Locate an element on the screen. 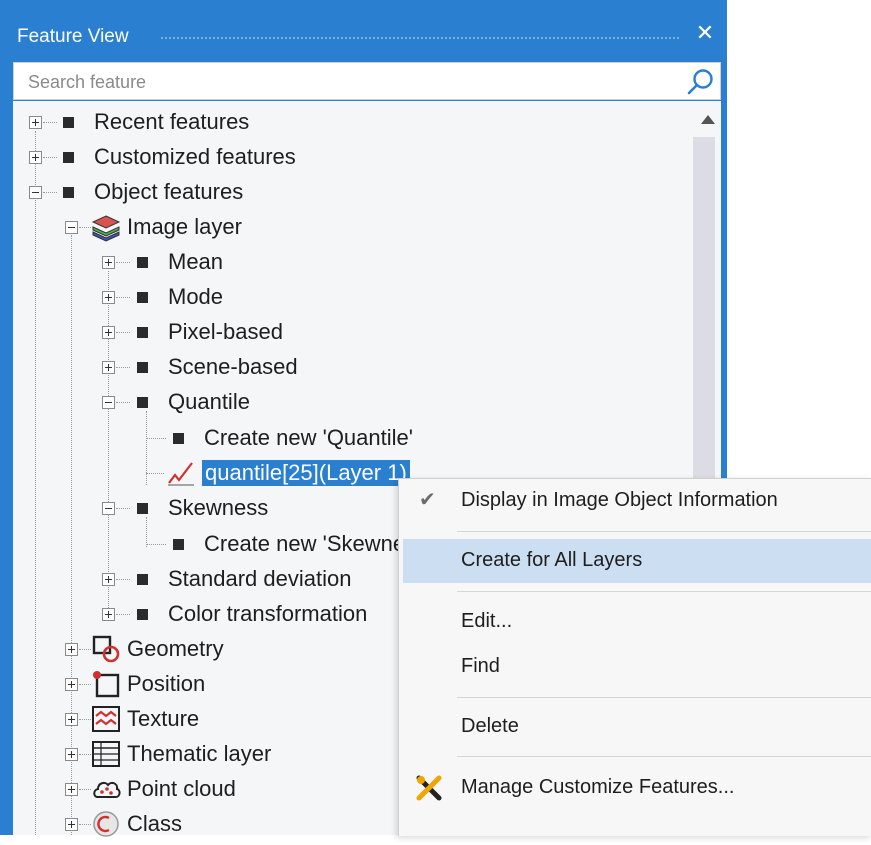 The image size is (871, 845). search-icon is located at coordinates (700, 82).